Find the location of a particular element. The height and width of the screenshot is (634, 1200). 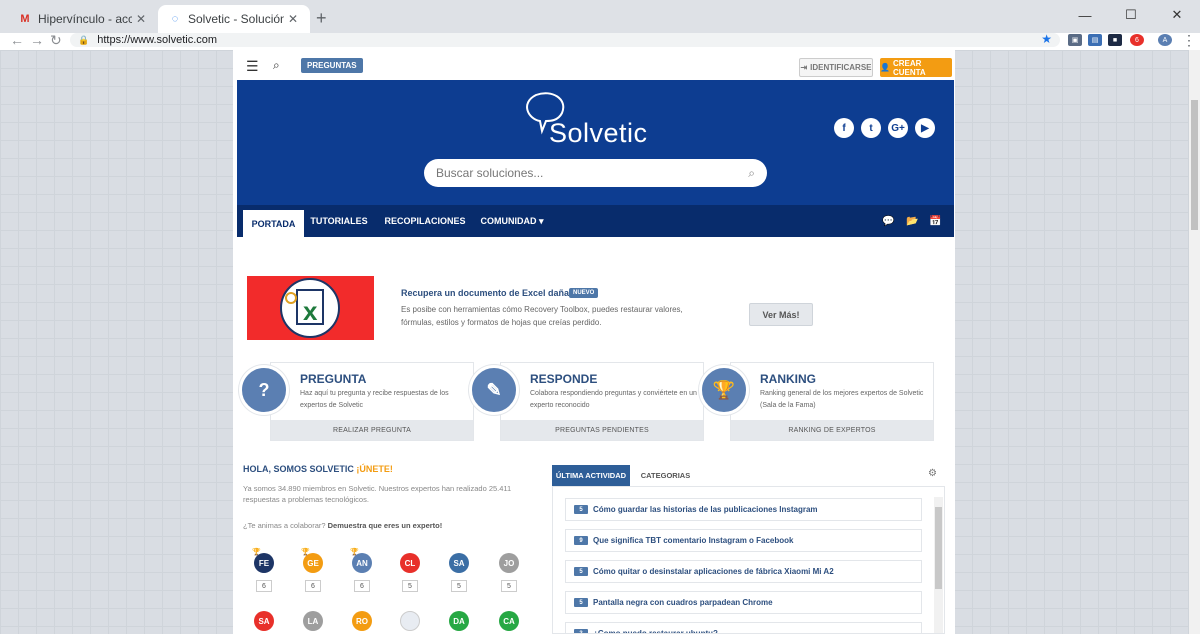

maximize-button: ☐ is located at coordinates (1131, 15).